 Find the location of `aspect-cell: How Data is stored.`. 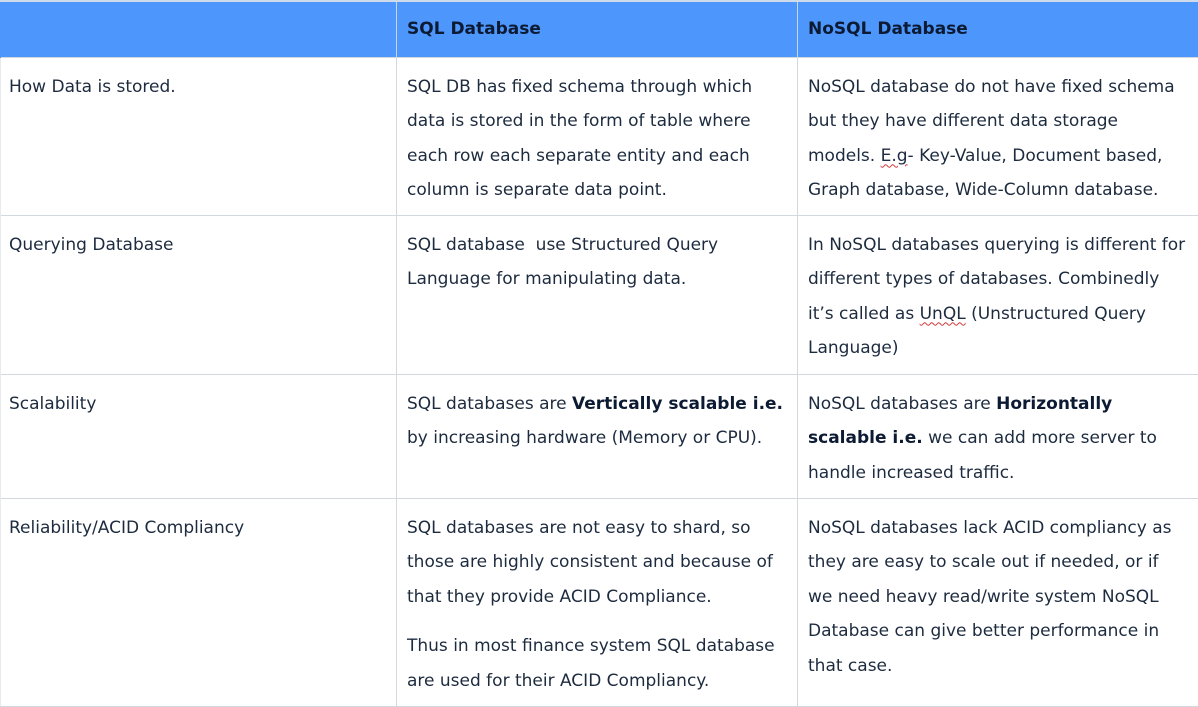

aspect-cell: How Data is stored. is located at coordinates (199, 136).